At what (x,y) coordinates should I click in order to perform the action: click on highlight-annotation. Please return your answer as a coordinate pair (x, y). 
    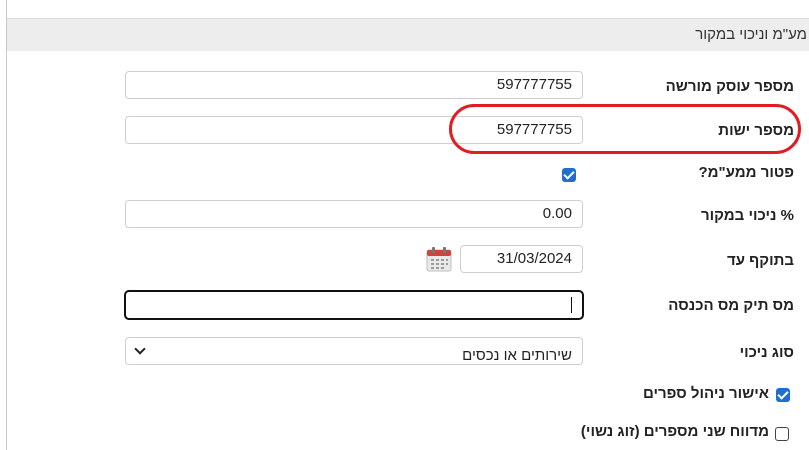
    Looking at the image, I should click on (625, 129).